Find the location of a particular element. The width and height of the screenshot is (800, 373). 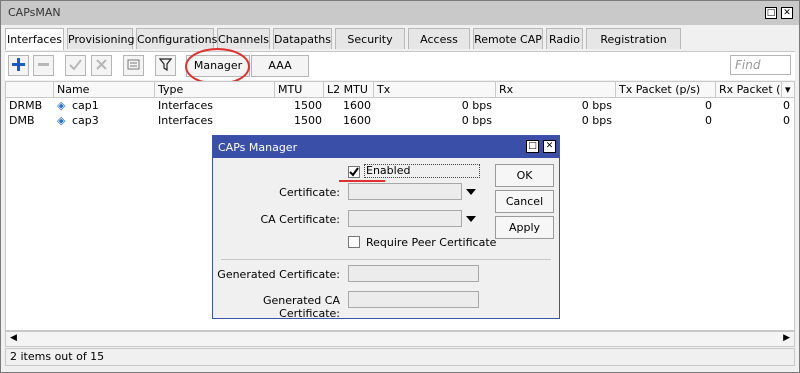

column-header-flags is located at coordinates (30, 90).